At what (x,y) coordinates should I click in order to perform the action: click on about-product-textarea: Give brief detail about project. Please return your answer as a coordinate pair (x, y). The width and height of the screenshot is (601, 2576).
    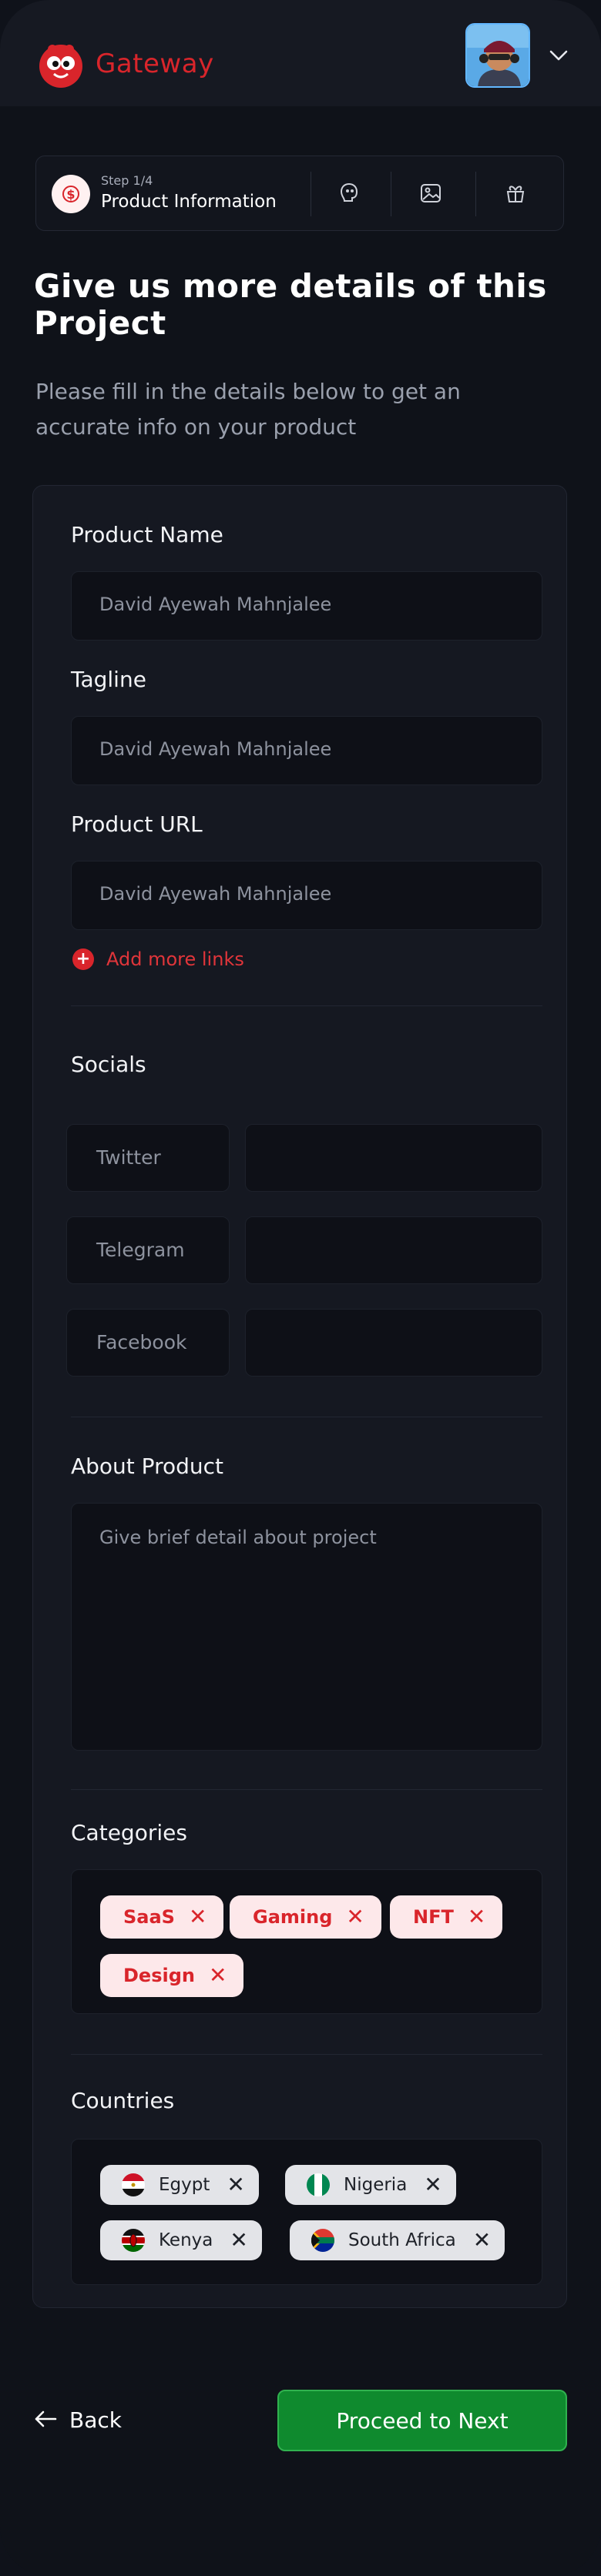
    Looking at the image, I should click on (306, 1627).